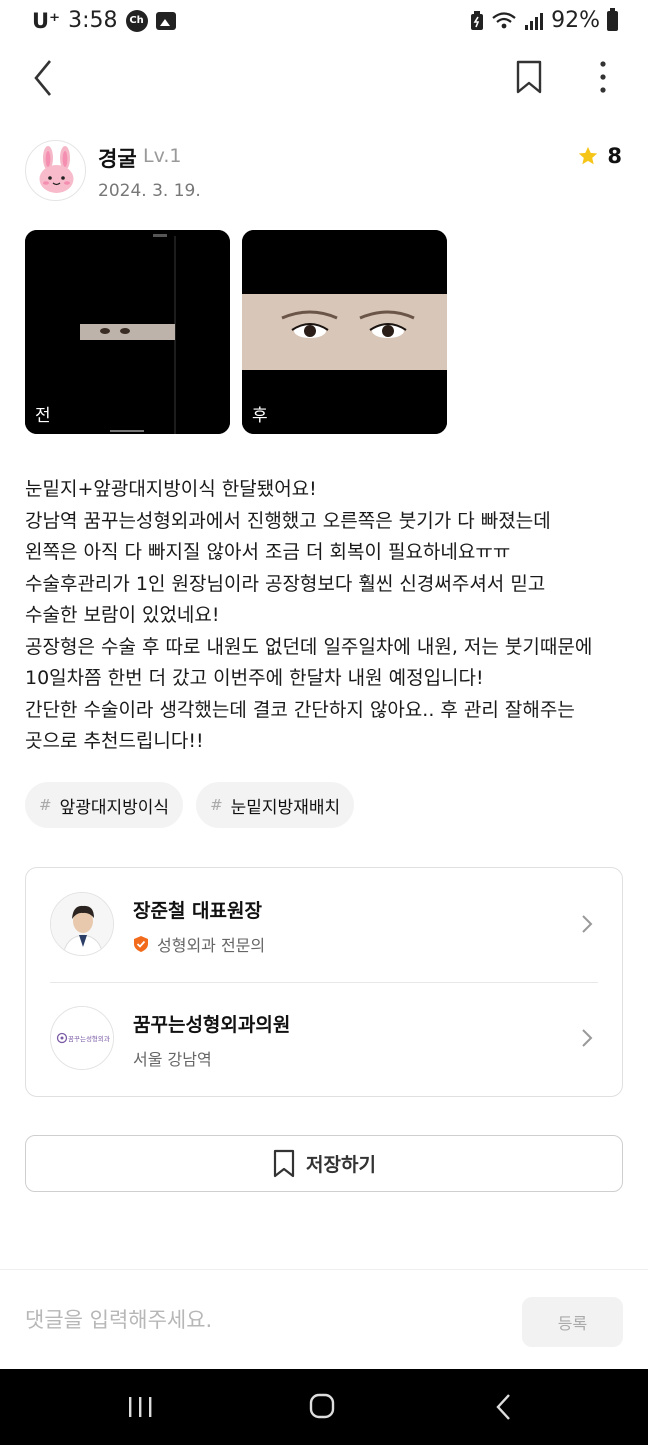 The width and height of the screenshot is (648, 1445). I want to click on save-button: 저장하기, so click(324, 1163).